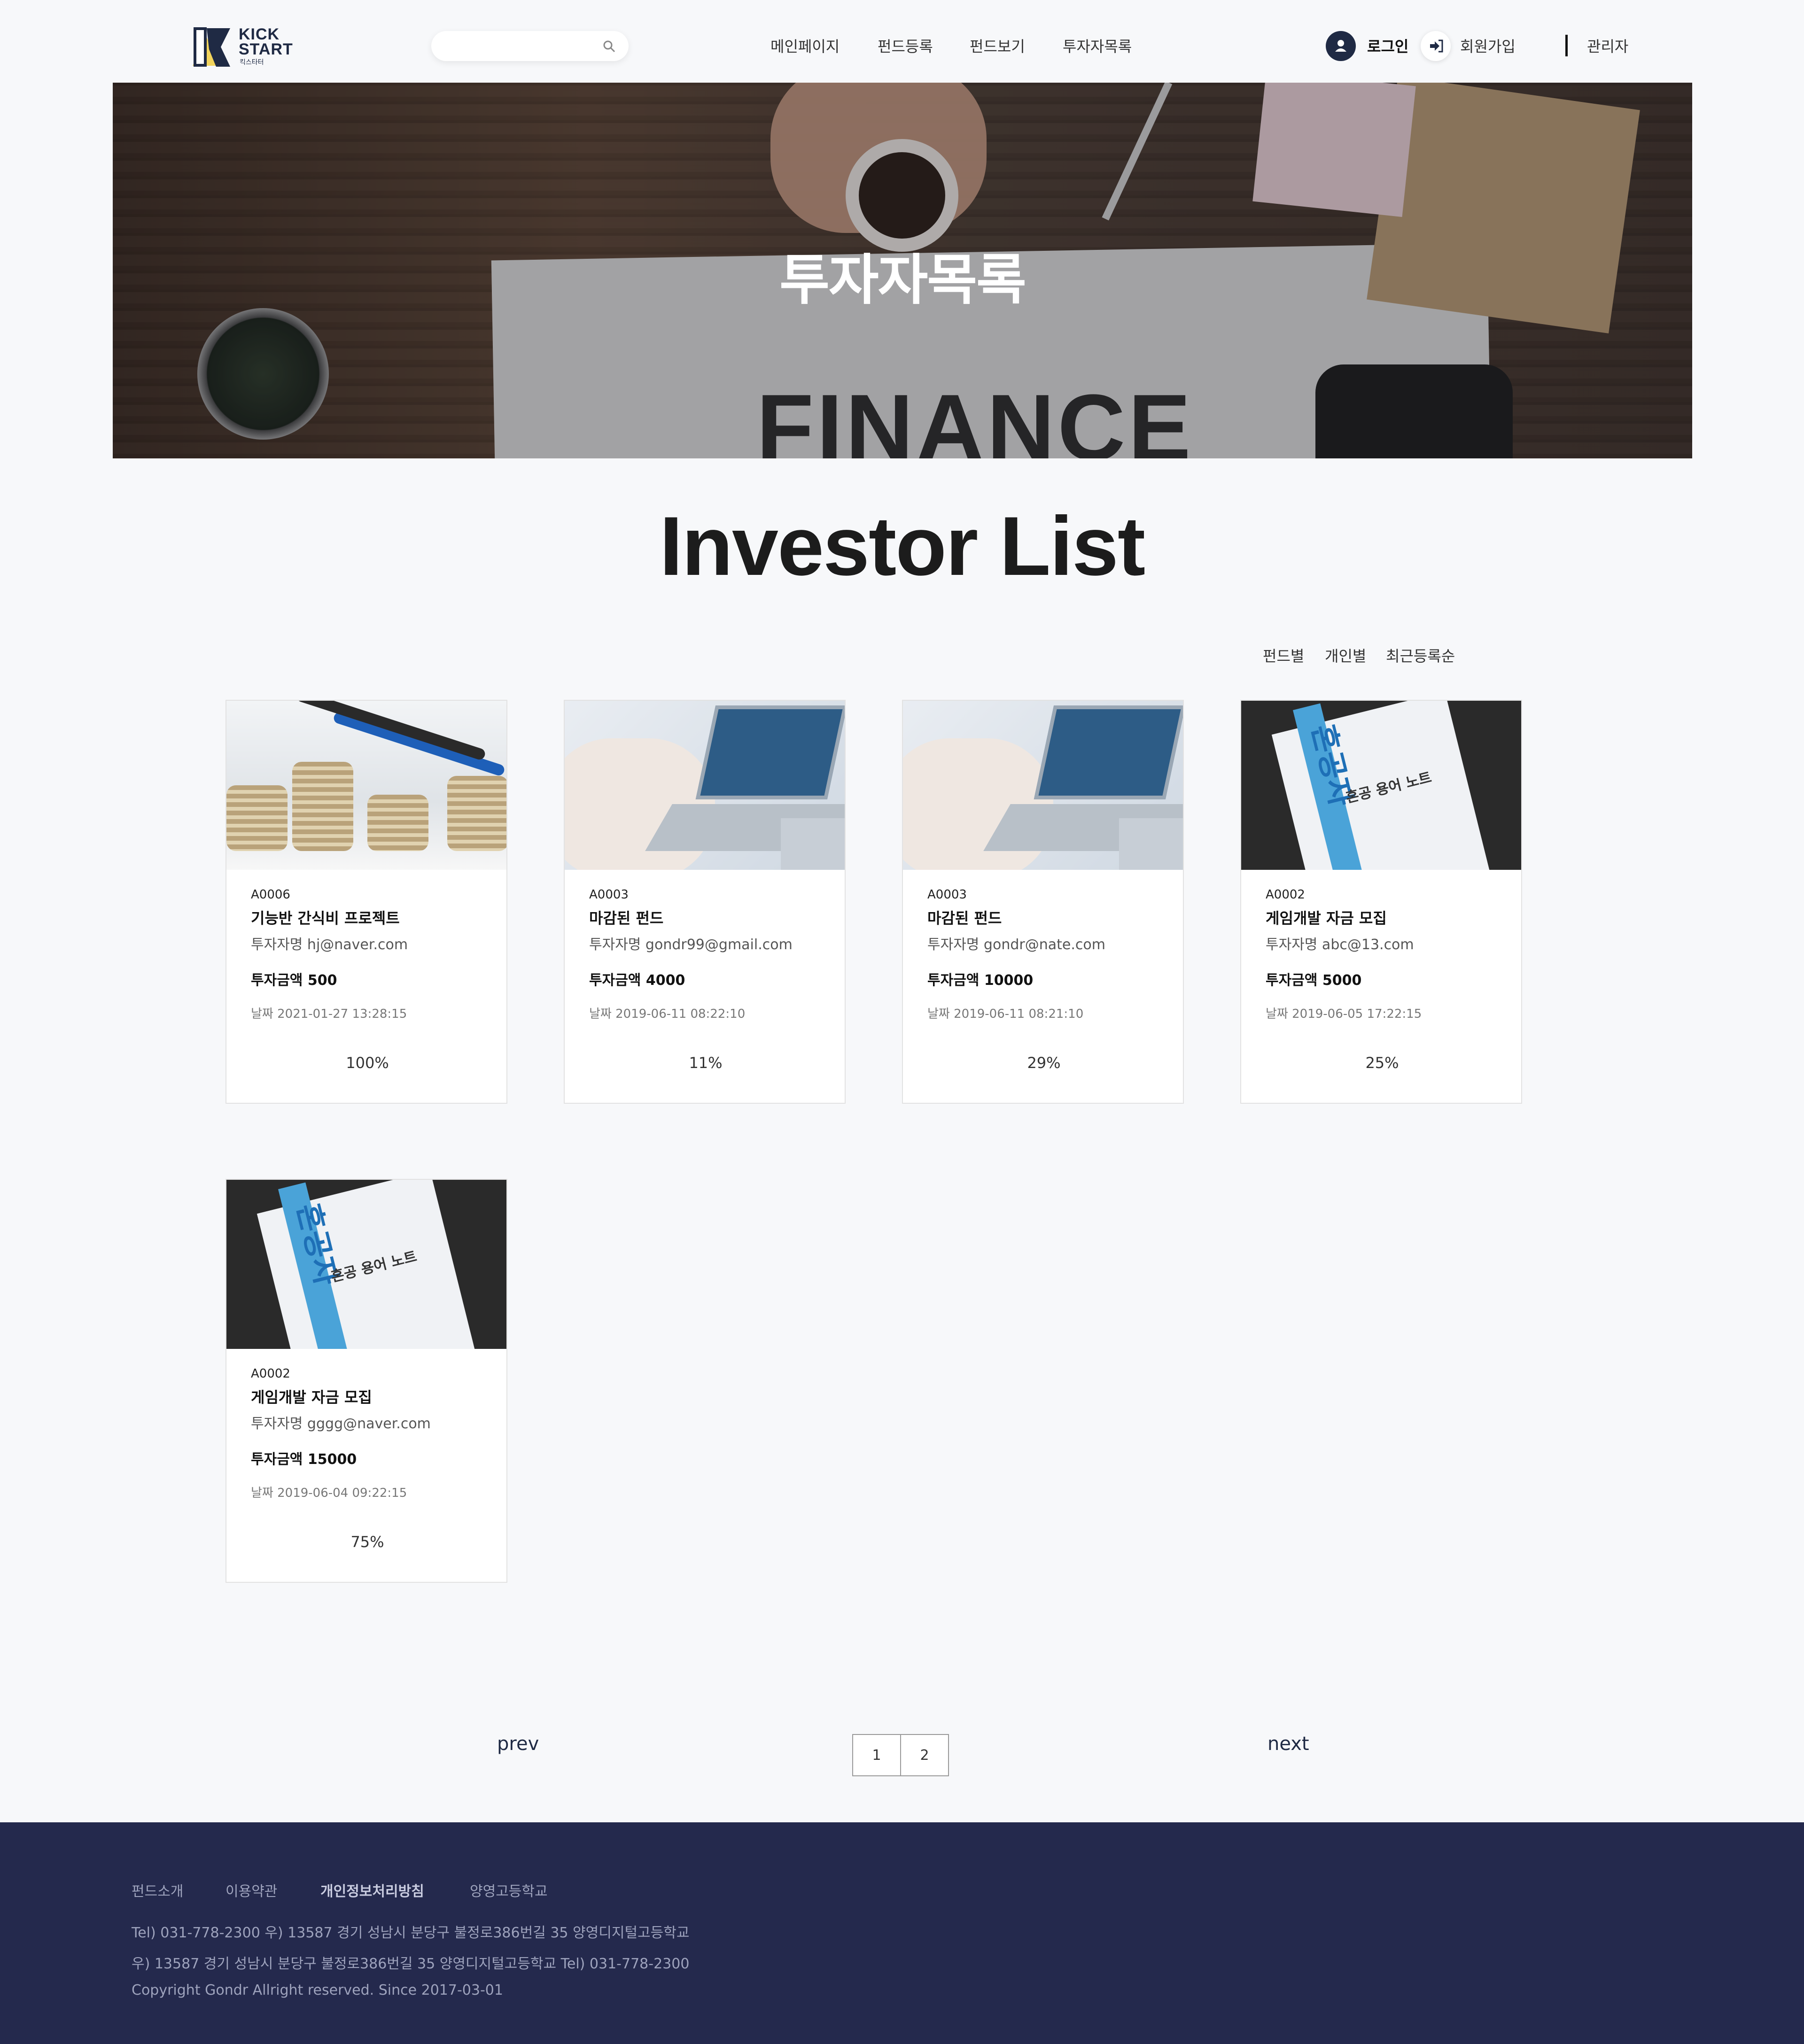  I want to click on investor-name: 투자자명 gondr@nate.com, so click(1016, 945).